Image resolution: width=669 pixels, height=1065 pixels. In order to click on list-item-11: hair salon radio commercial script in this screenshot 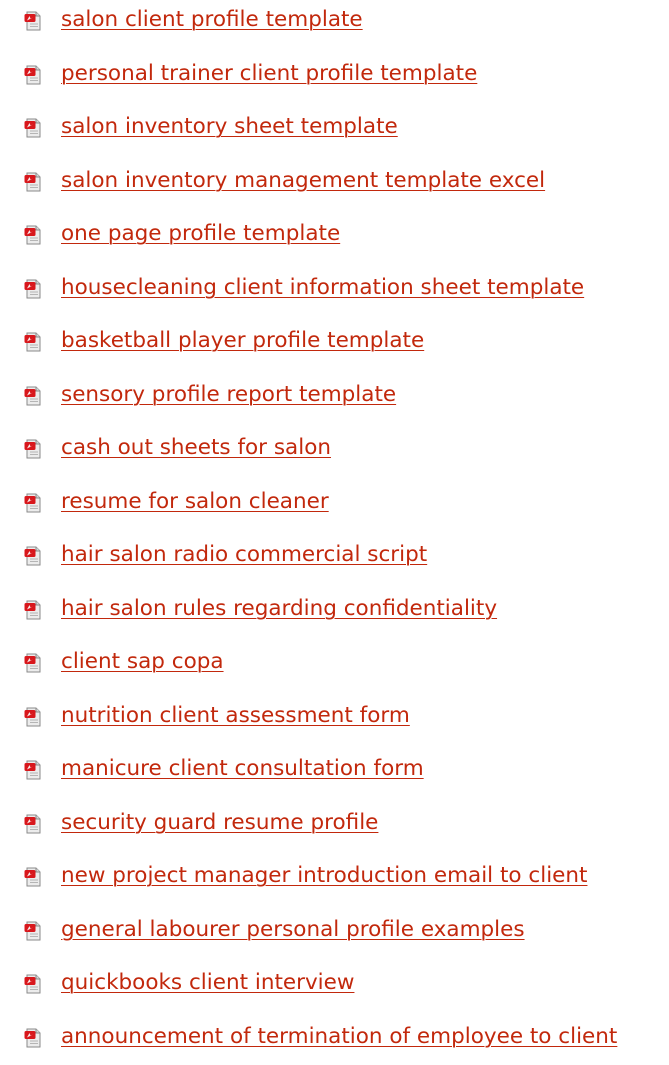, I will do `click(334, 557)`.